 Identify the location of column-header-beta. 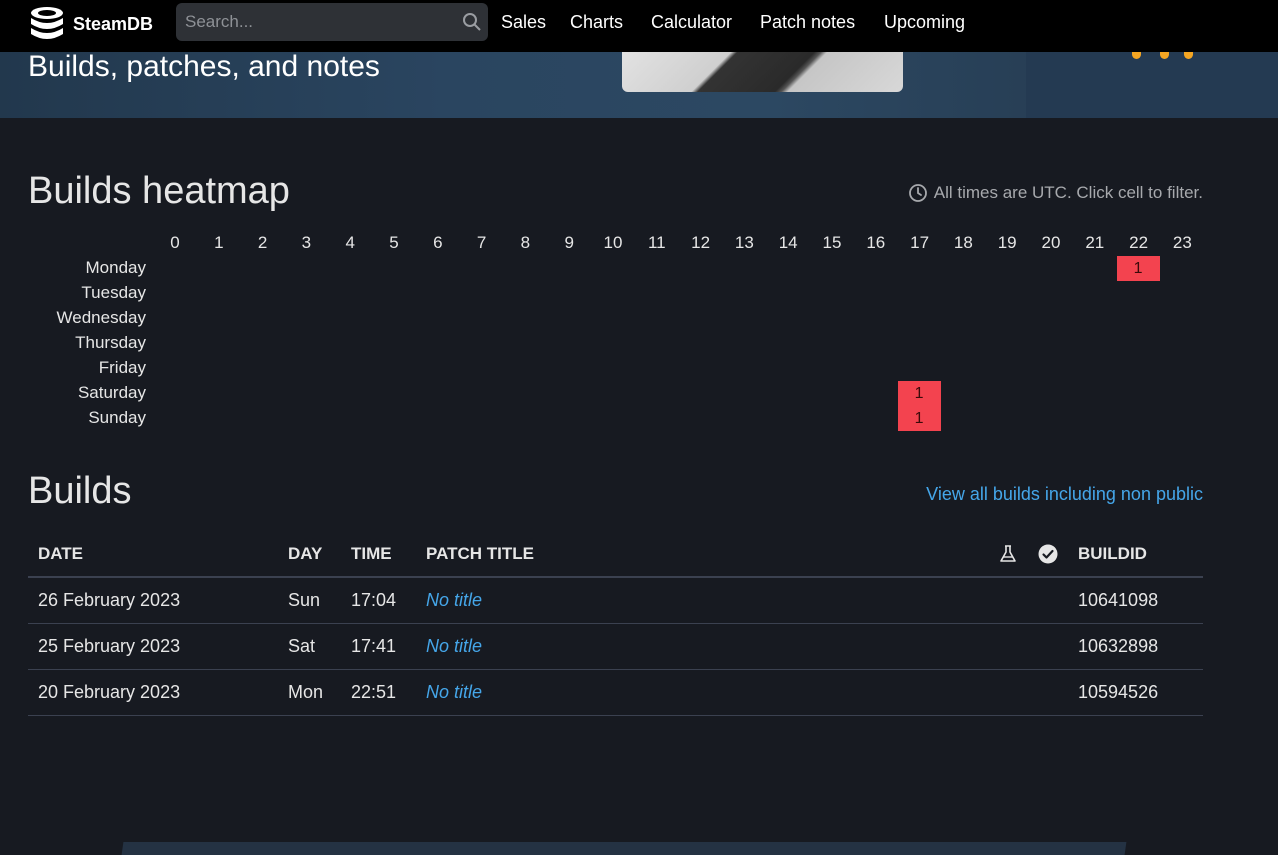
(1008, 554).